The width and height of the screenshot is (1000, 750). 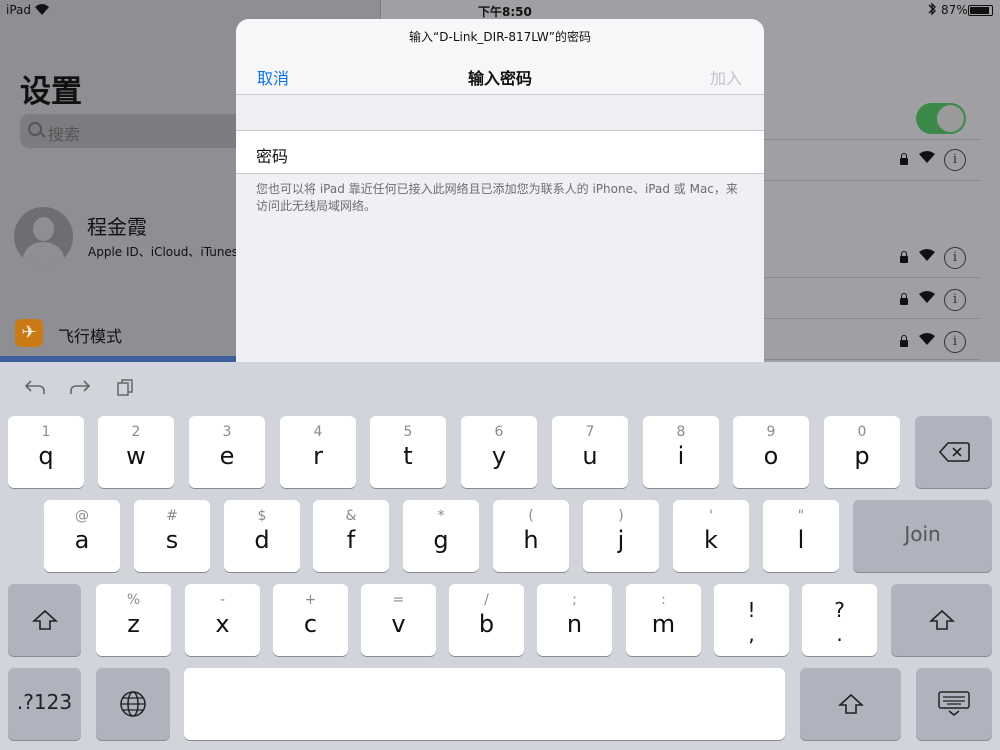 I want to click on key-j: ) j, so click(x=621, y=536).